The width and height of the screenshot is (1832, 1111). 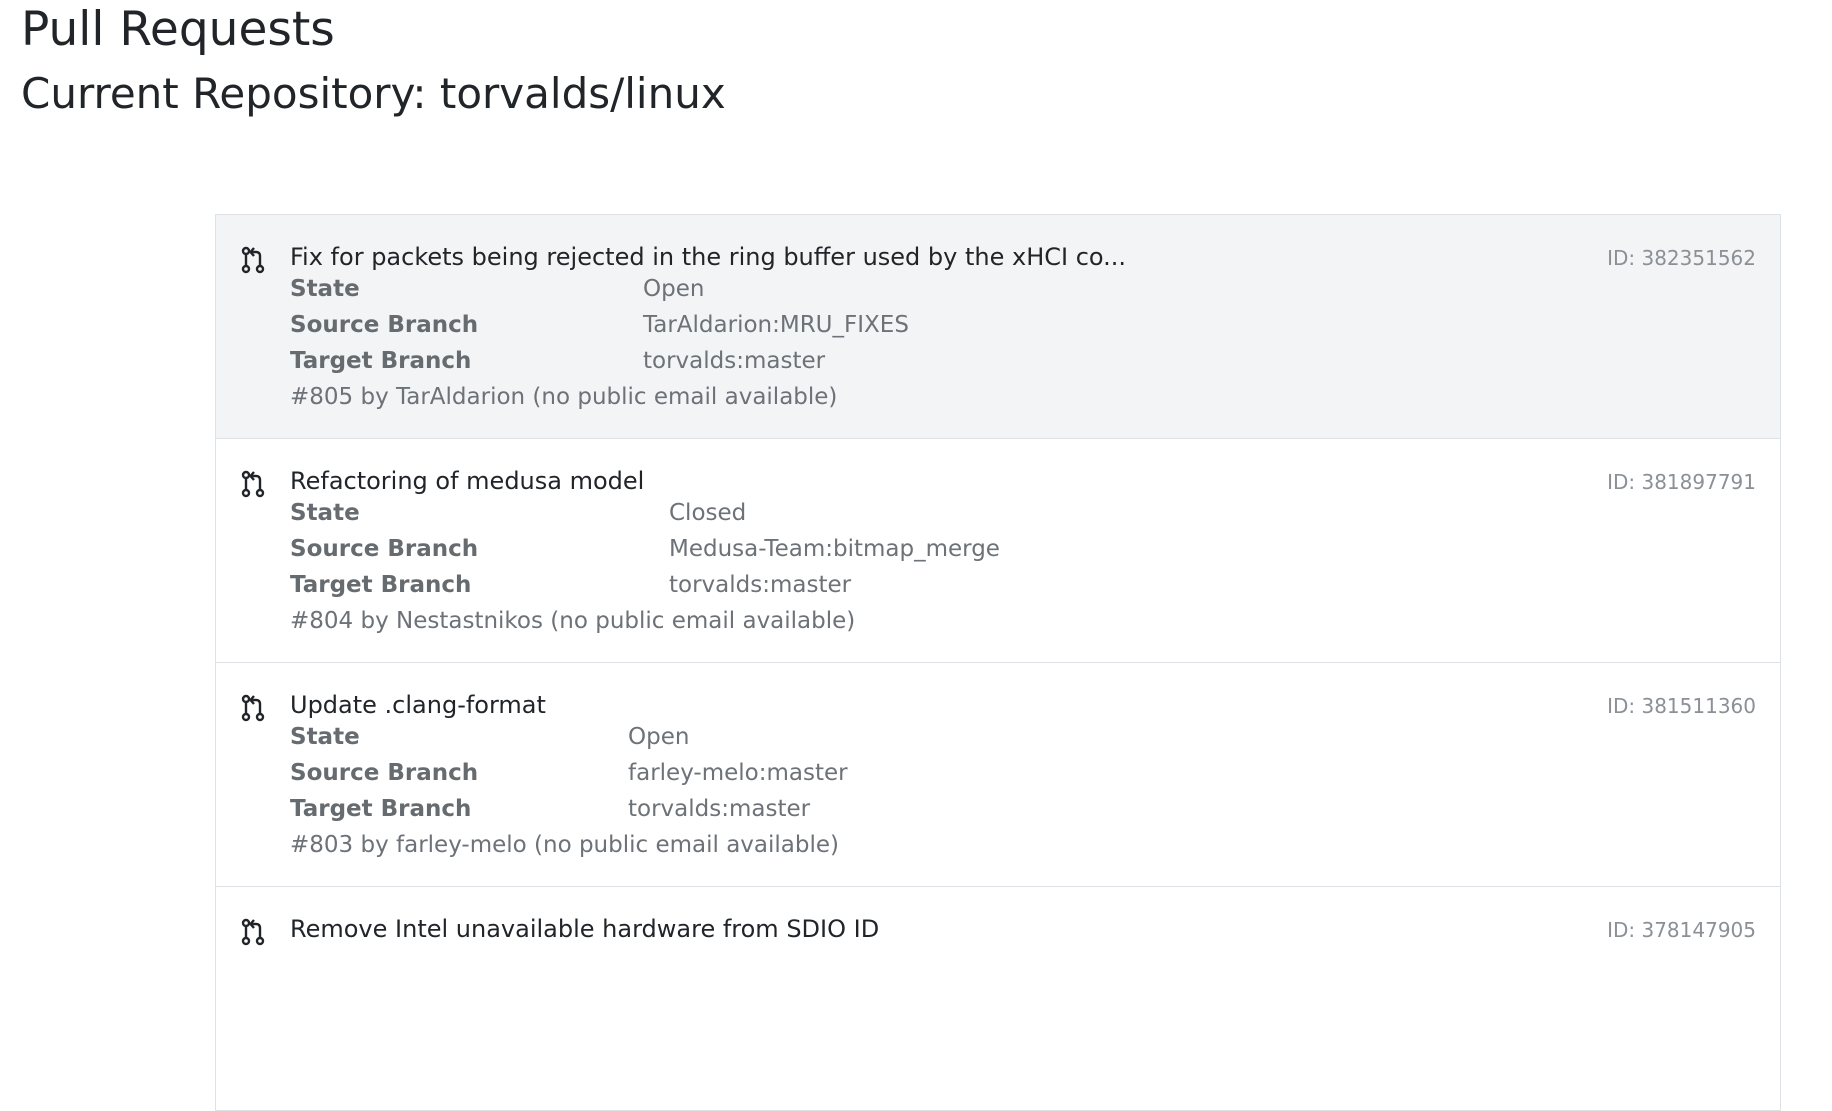 I want to click on source-branch-value: farley-melo:master, so click(x=738, y=773).